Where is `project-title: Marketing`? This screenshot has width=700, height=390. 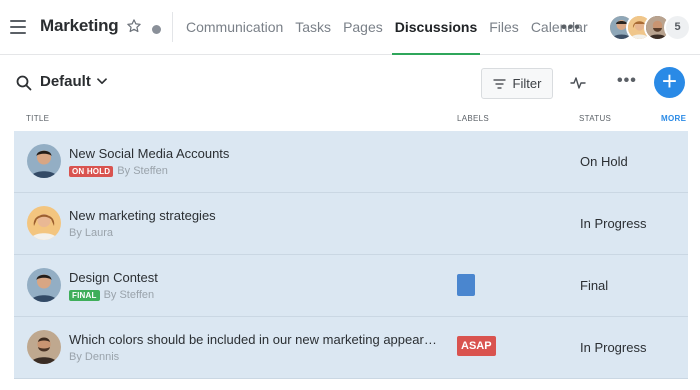
project-title: Marketing is located at coordinates (79, 25).